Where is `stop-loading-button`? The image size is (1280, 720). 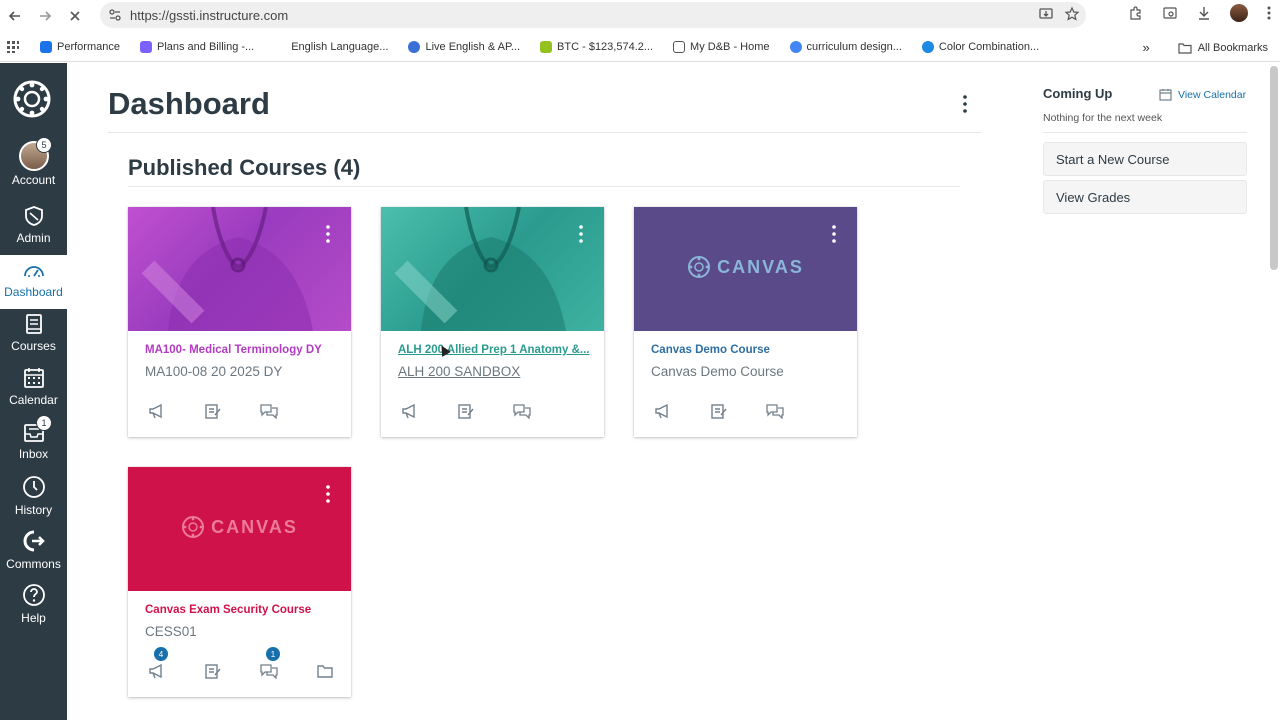 stop-loading-button is located at coordinates (75, 16).